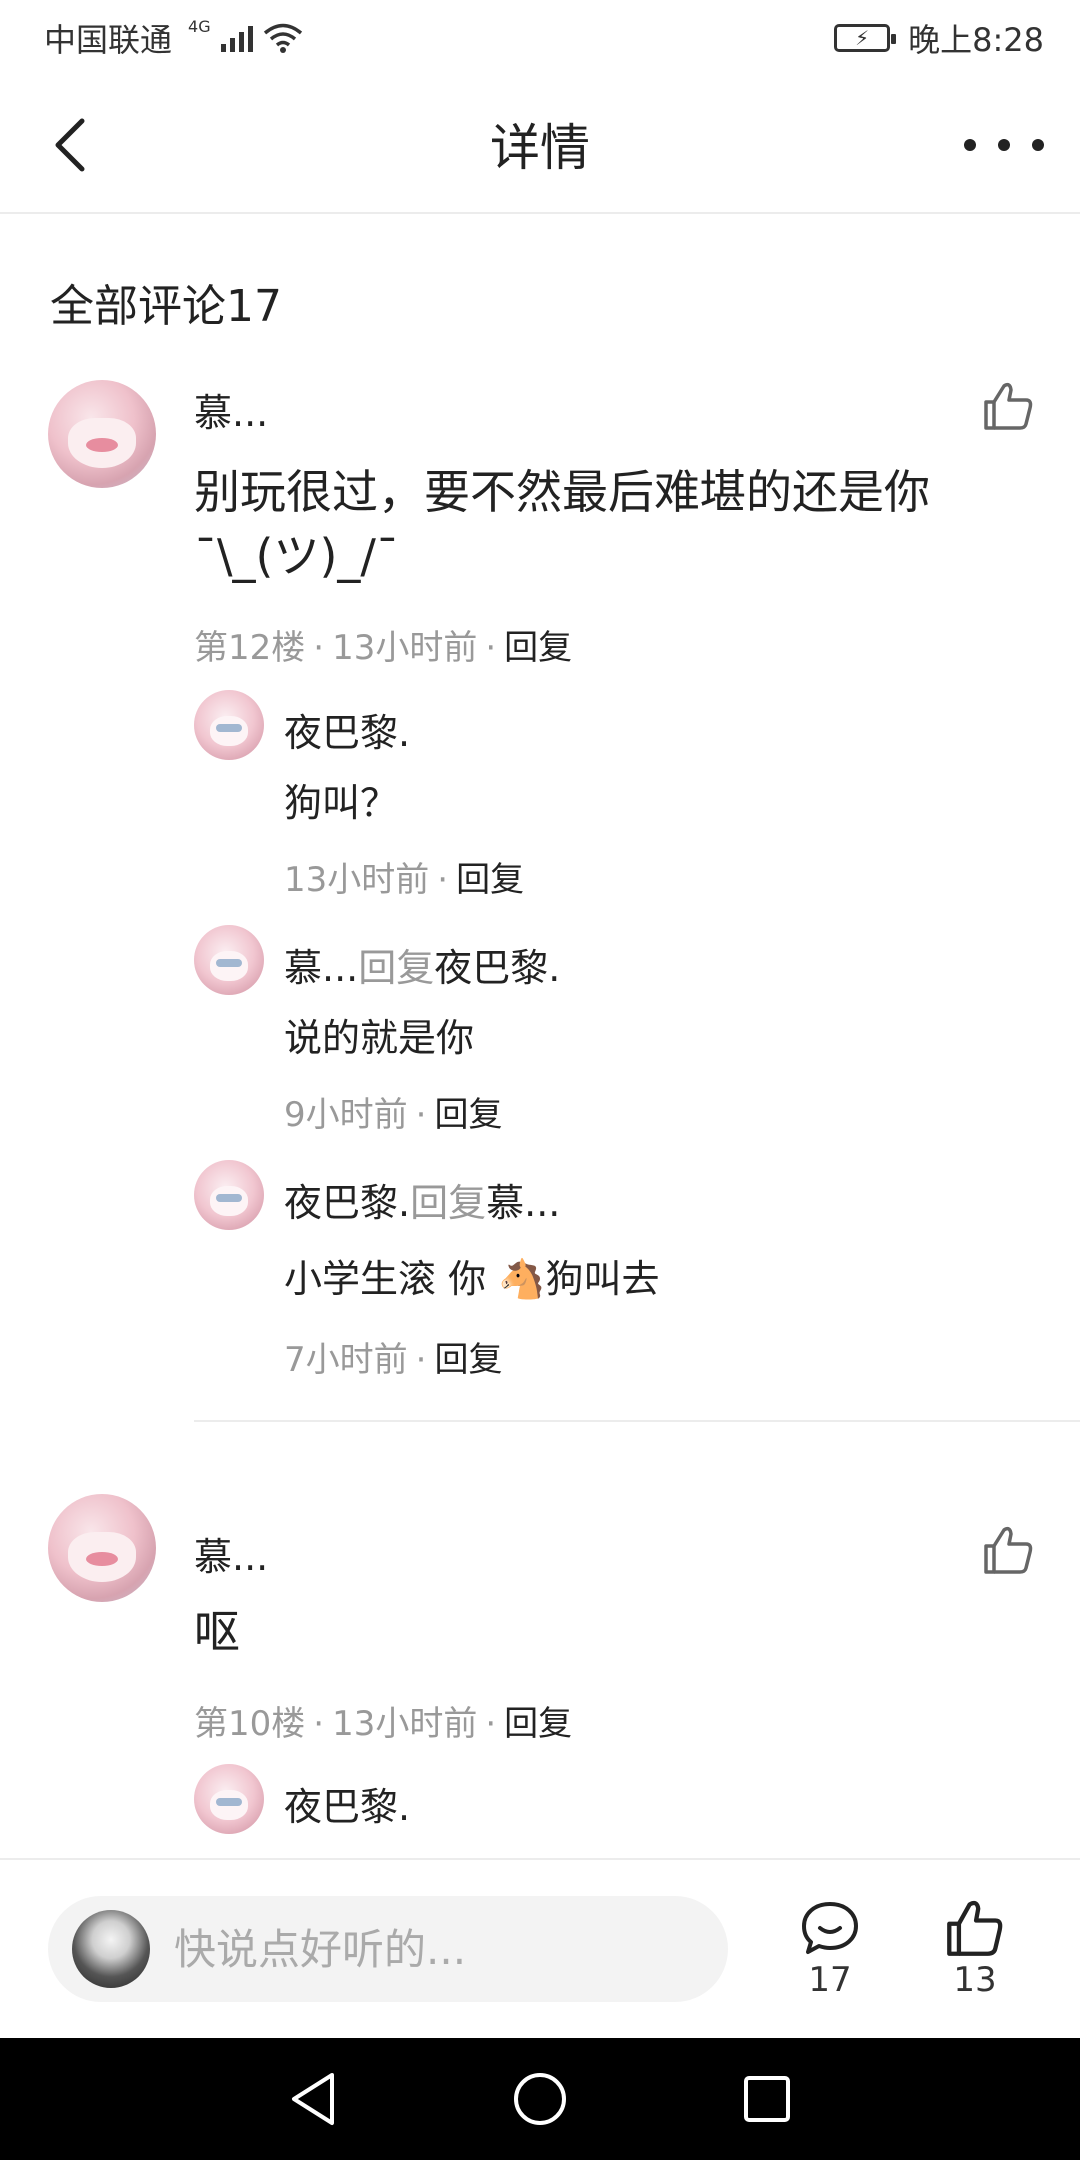 This screenshot has height=2160, width=1080. I want to click on reply-meta: 7小时前 · 回复, so click(393, 1360).